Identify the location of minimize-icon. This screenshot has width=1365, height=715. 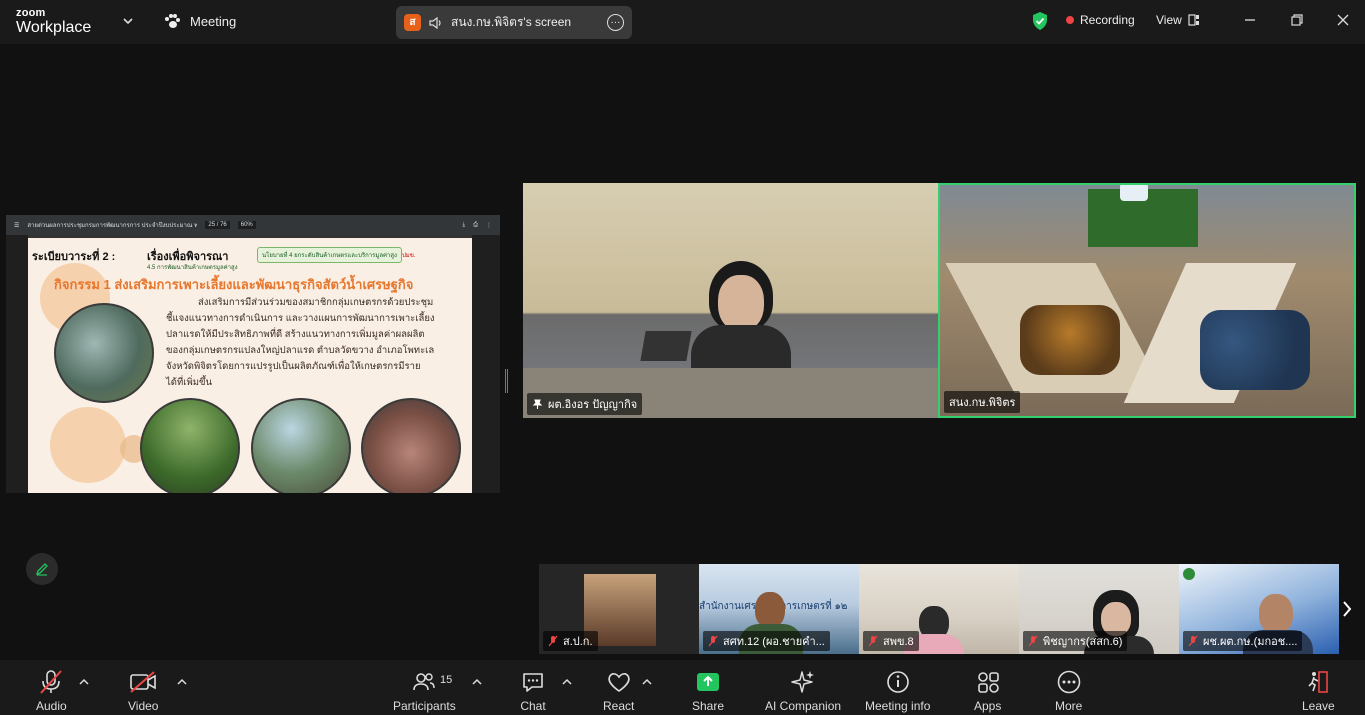
(1250, 20).